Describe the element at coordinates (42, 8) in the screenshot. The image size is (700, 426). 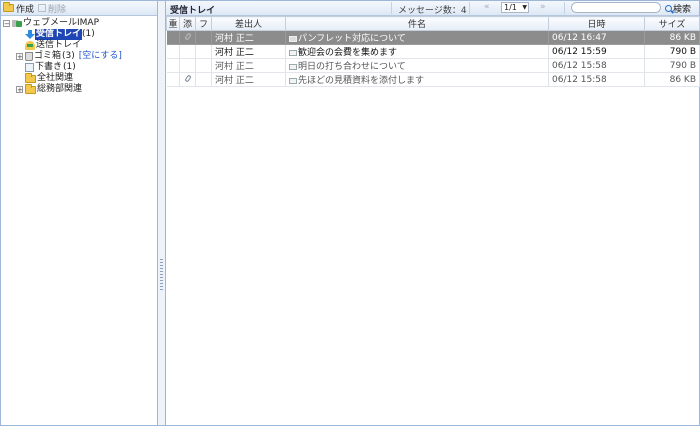
I see `delete-icon` at that location.